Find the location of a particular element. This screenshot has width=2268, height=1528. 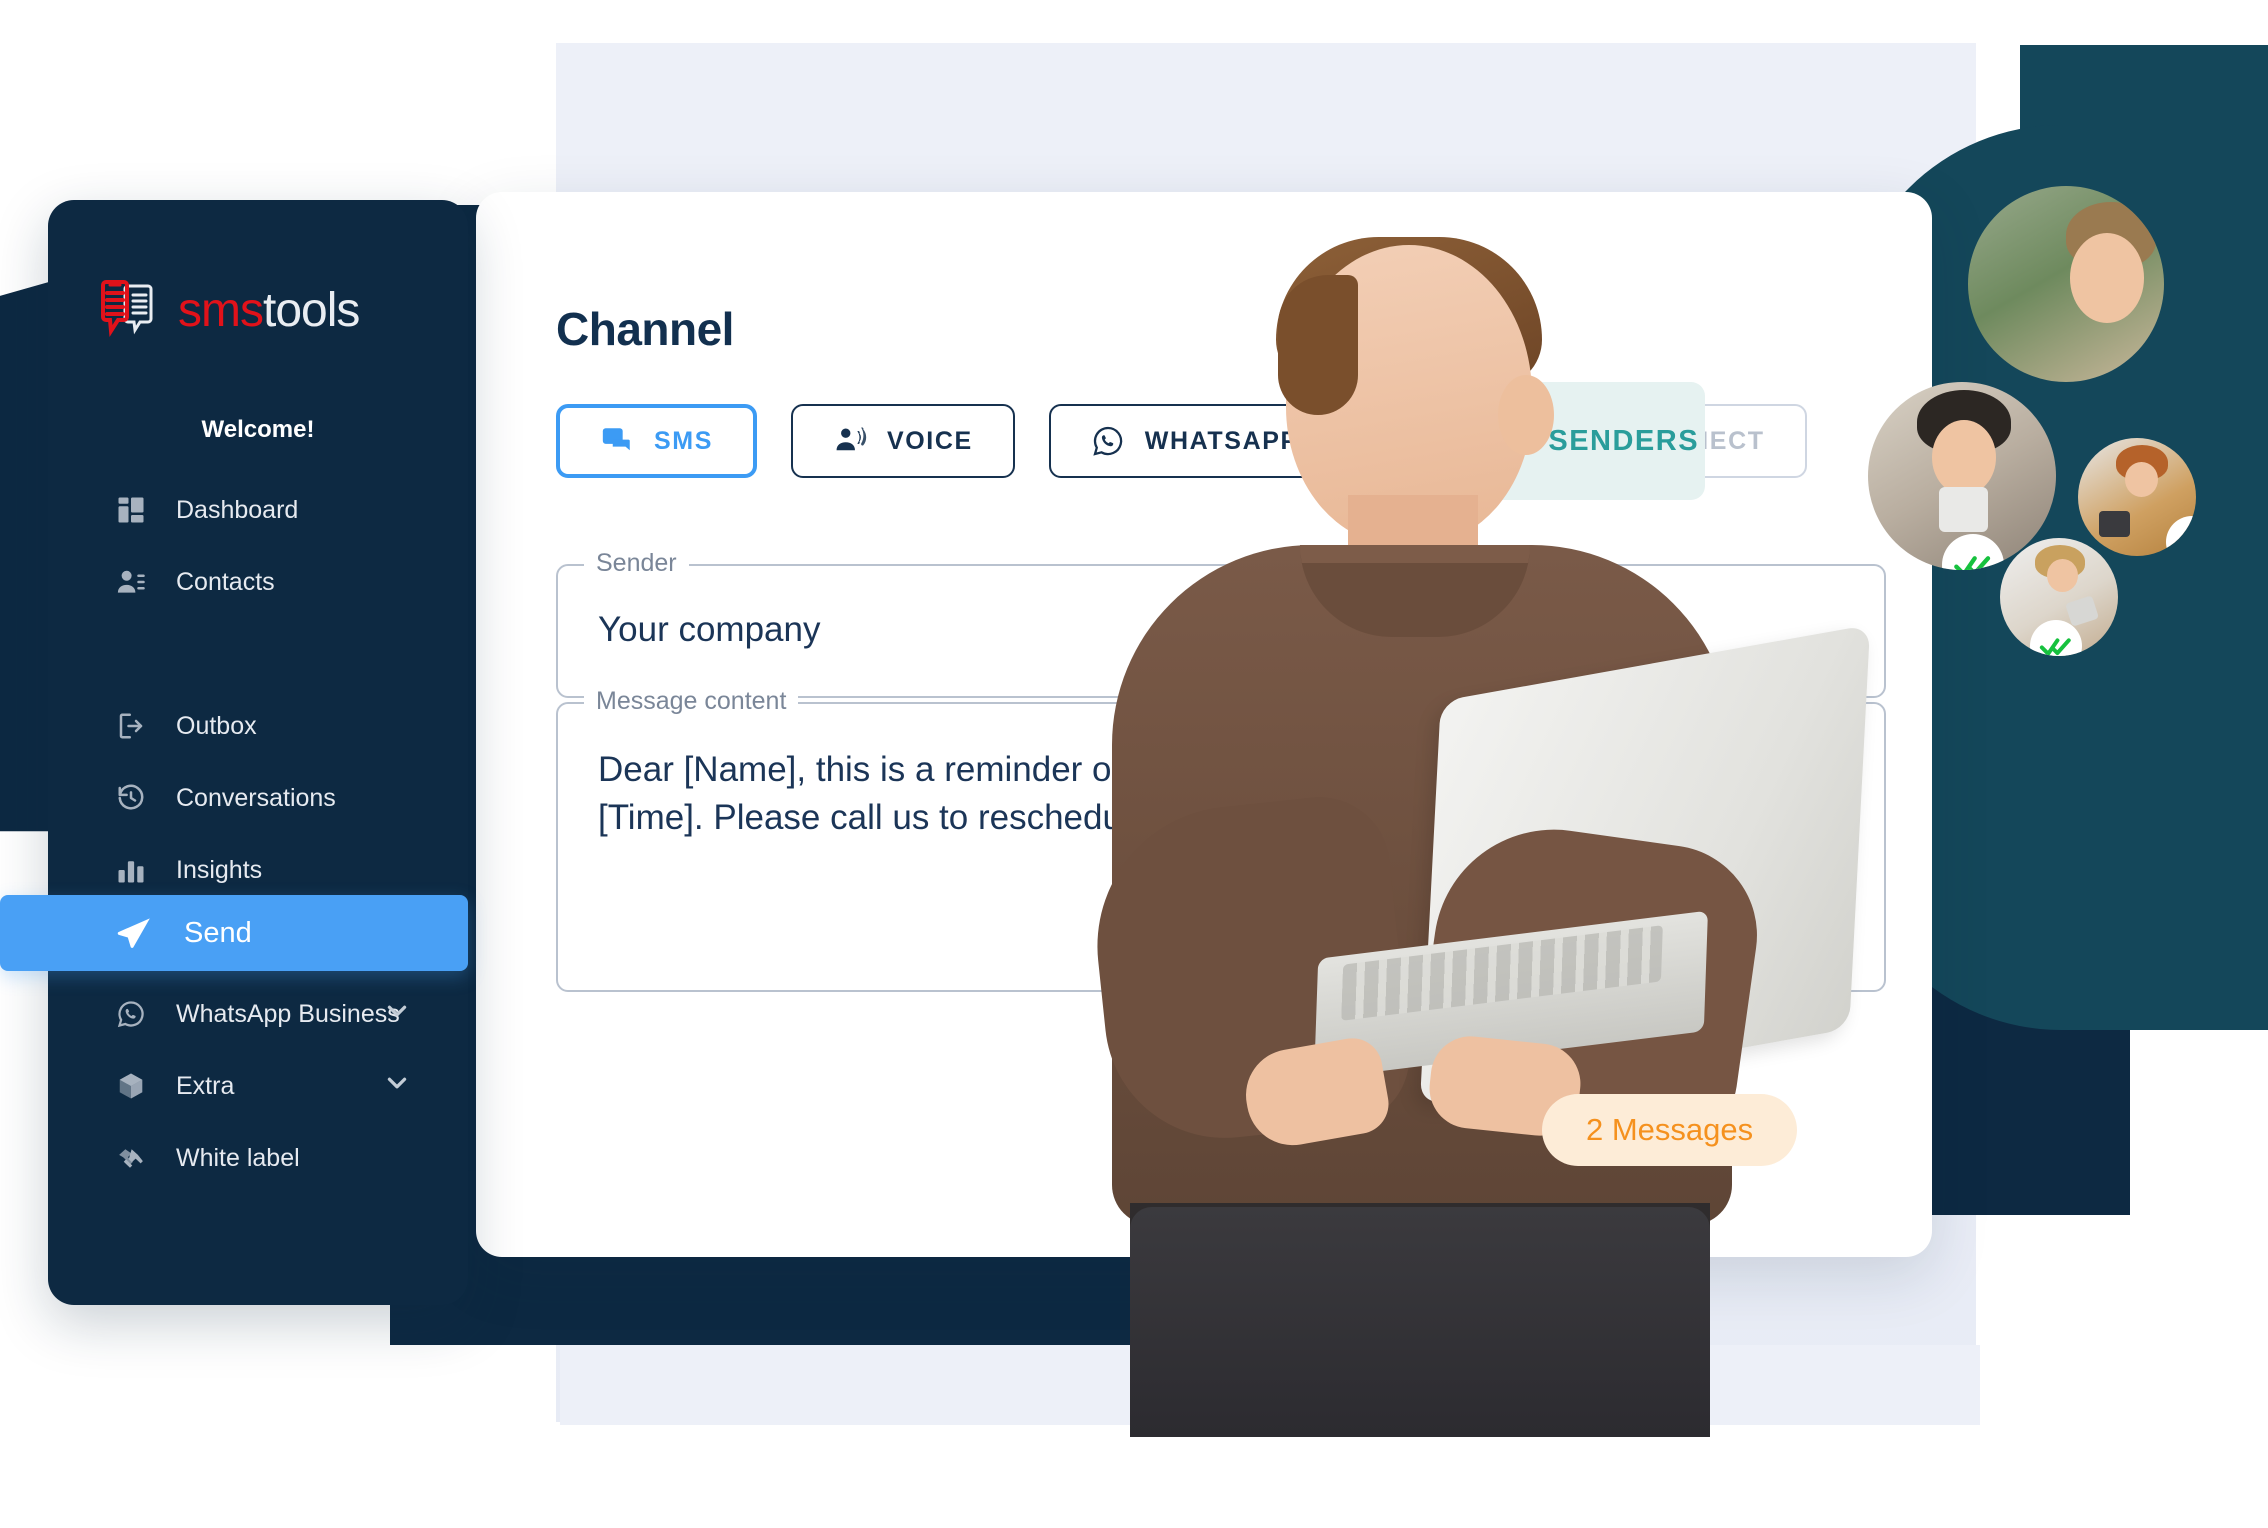

message-content-legend: Message content is located at coordinates (691, 701).